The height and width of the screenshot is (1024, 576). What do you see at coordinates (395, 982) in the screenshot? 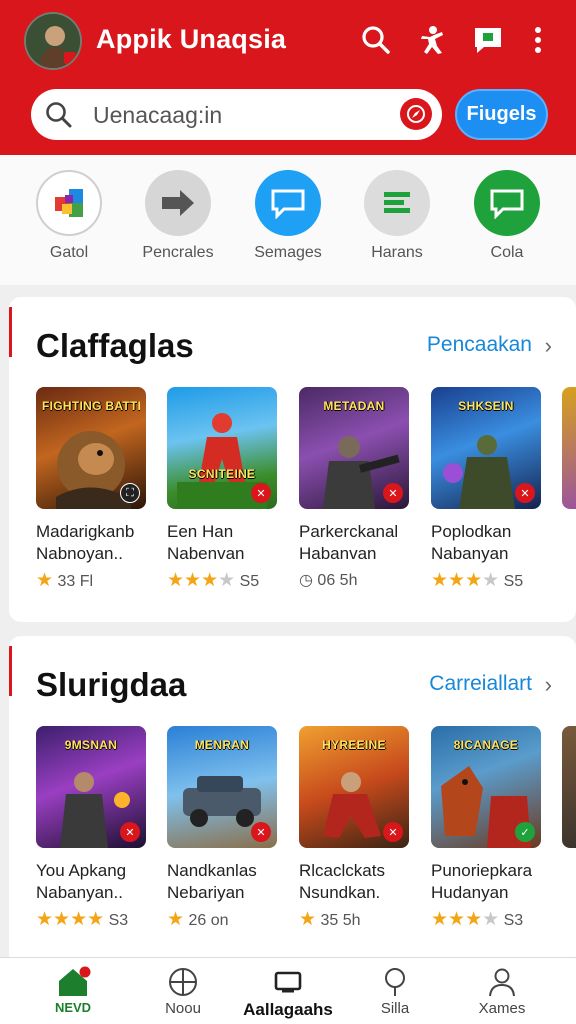
I see `pin-icon` at bounding box center [395, 982].